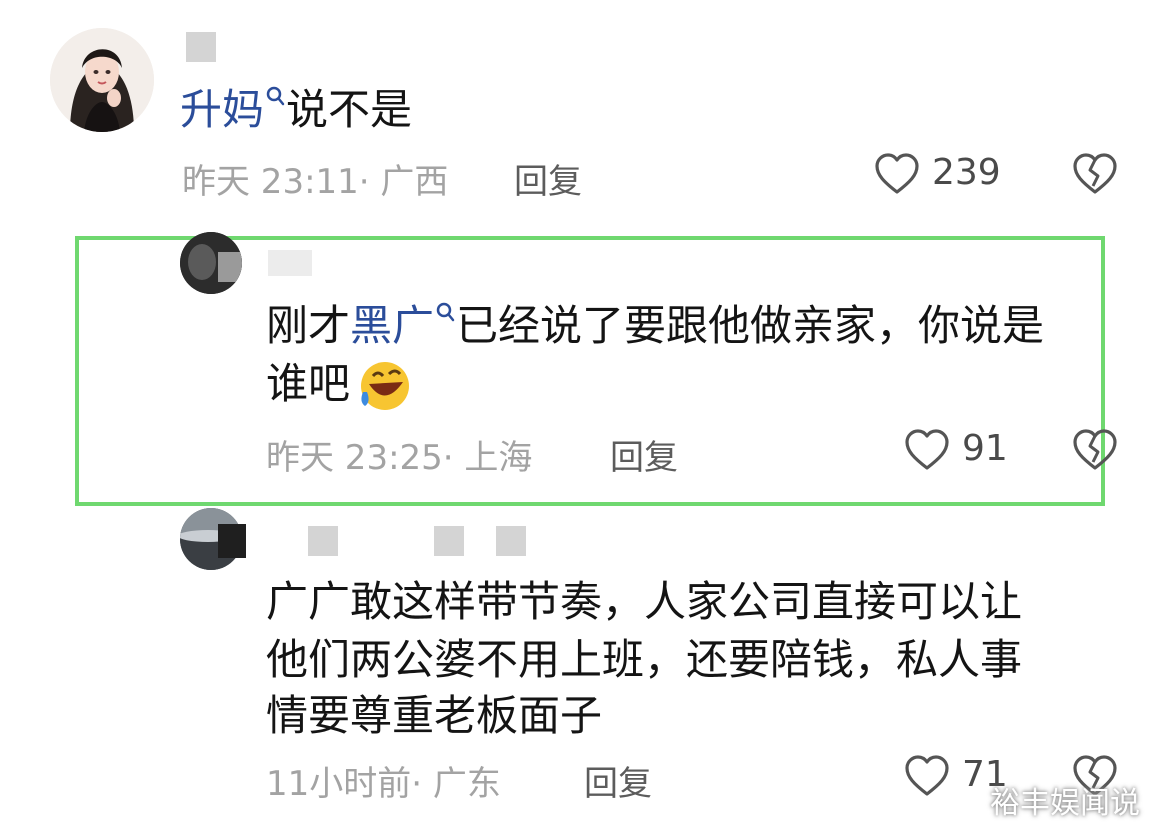 The height and width of the screenshot is (833, 1170). Describe the element at coordinates (276, 182) in the screenshot. I see `timestamp: 昨天 23:11·` at that location.